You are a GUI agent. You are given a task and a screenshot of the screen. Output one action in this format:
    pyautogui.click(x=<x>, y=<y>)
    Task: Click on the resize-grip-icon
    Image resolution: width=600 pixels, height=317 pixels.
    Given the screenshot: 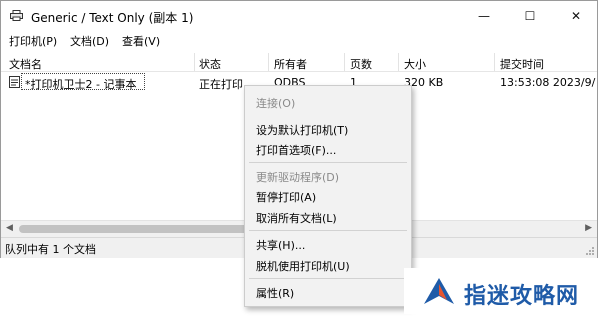 What is the action you would take?
    pyautogui.click(x=590, y=251)
    